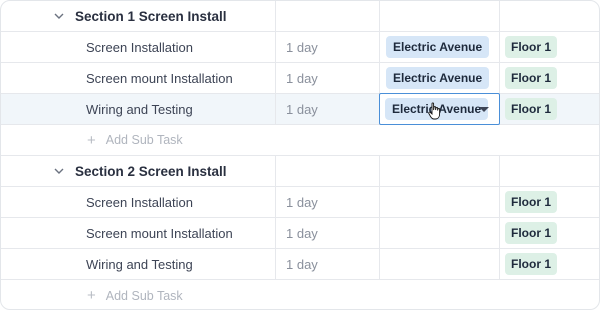 The height and width of the screenshot is (310, 600). I want to click on table-row: Screen mount Installation 1 day Floor 1, so click(300, 233).